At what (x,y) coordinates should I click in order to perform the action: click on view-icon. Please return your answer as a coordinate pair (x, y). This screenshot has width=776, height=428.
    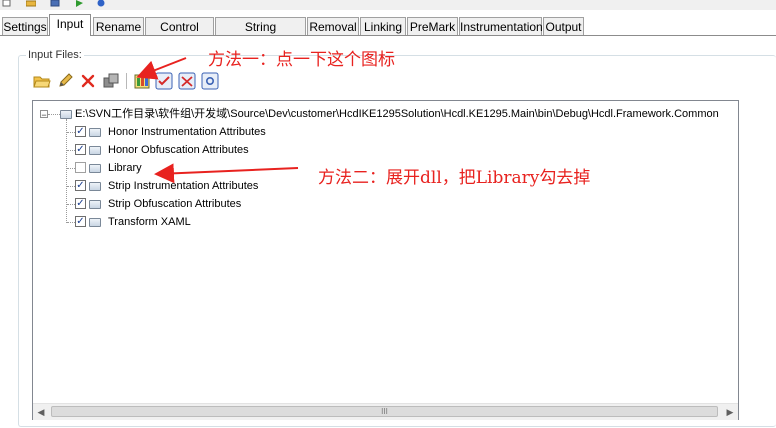
    Looking at the image, I should click on (210, 81).